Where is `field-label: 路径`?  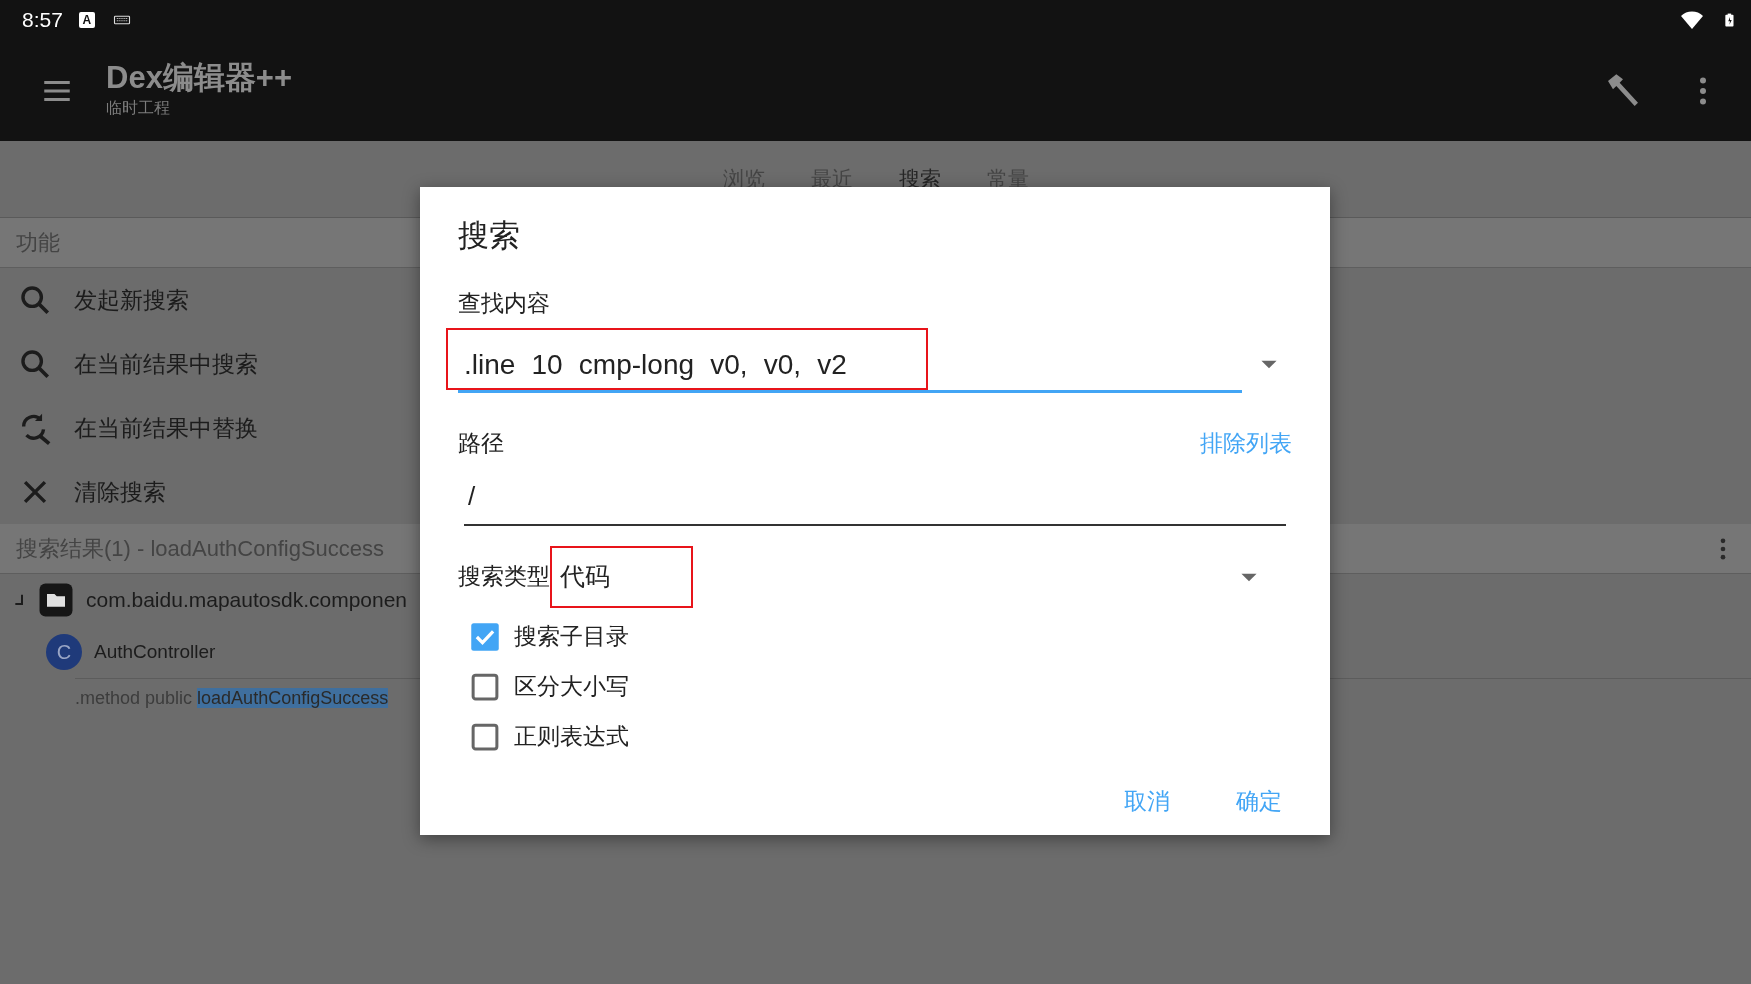 field-label: 路径 is located at coordinates (481, 443).